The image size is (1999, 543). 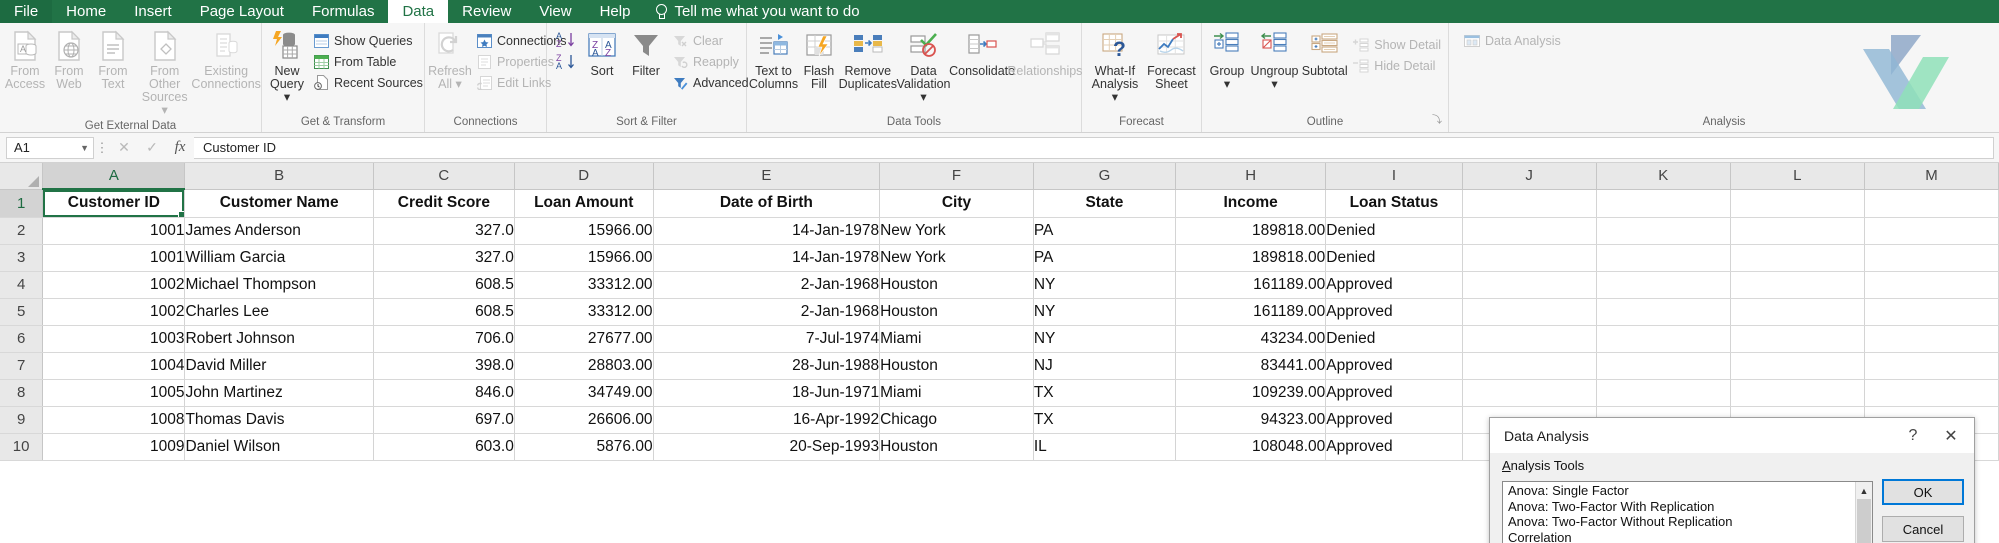 What do you see at coordinates (1797, 203) in the screenshot?
I see `cell-L1` at bounding box center [1797, 203].